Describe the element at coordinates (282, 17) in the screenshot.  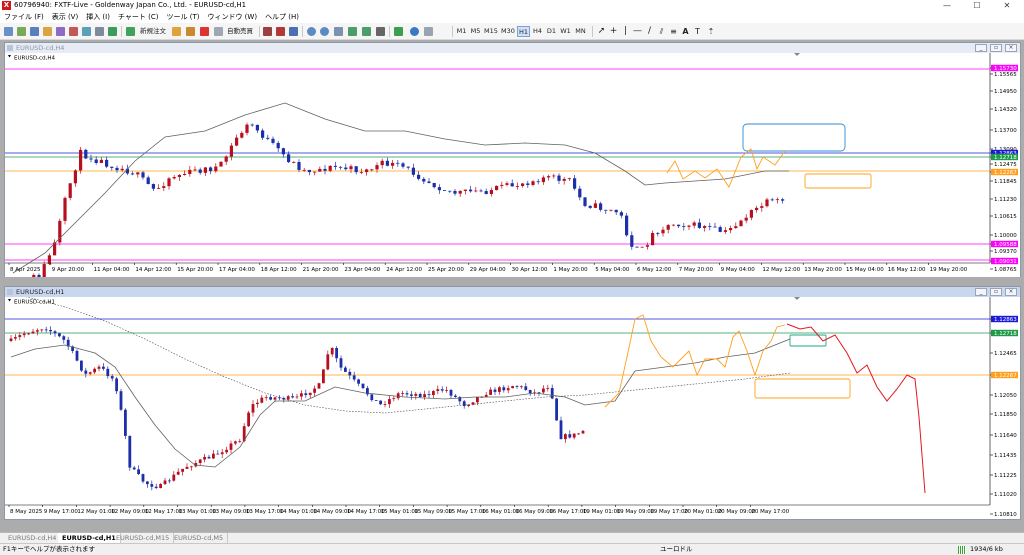
I see `menu-help: ヘルプ (H)` at that location.